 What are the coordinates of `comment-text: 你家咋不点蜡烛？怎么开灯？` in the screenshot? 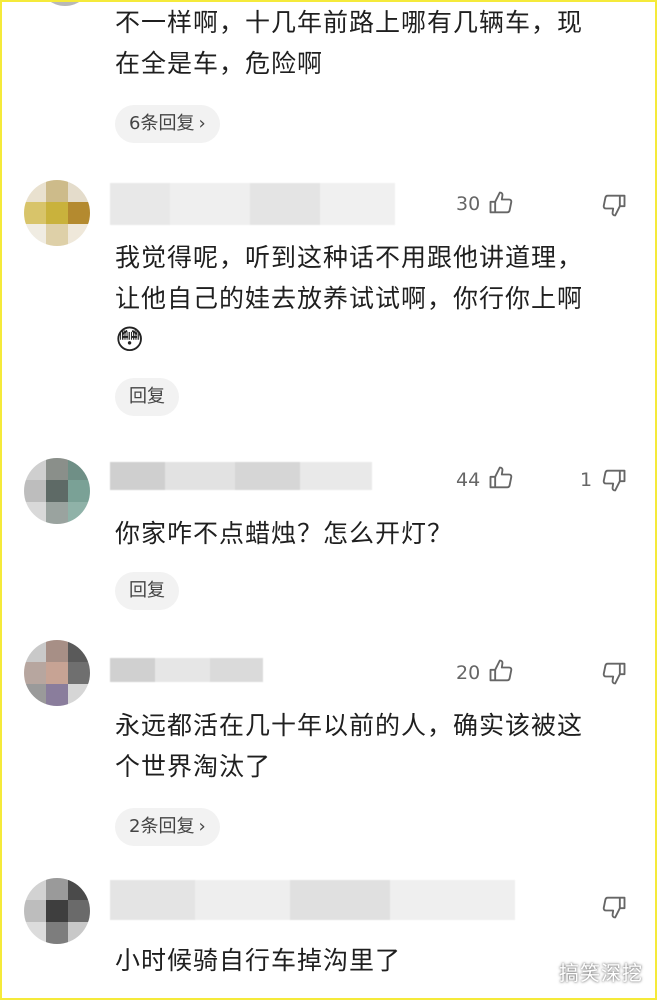 It's located at (284, 533).